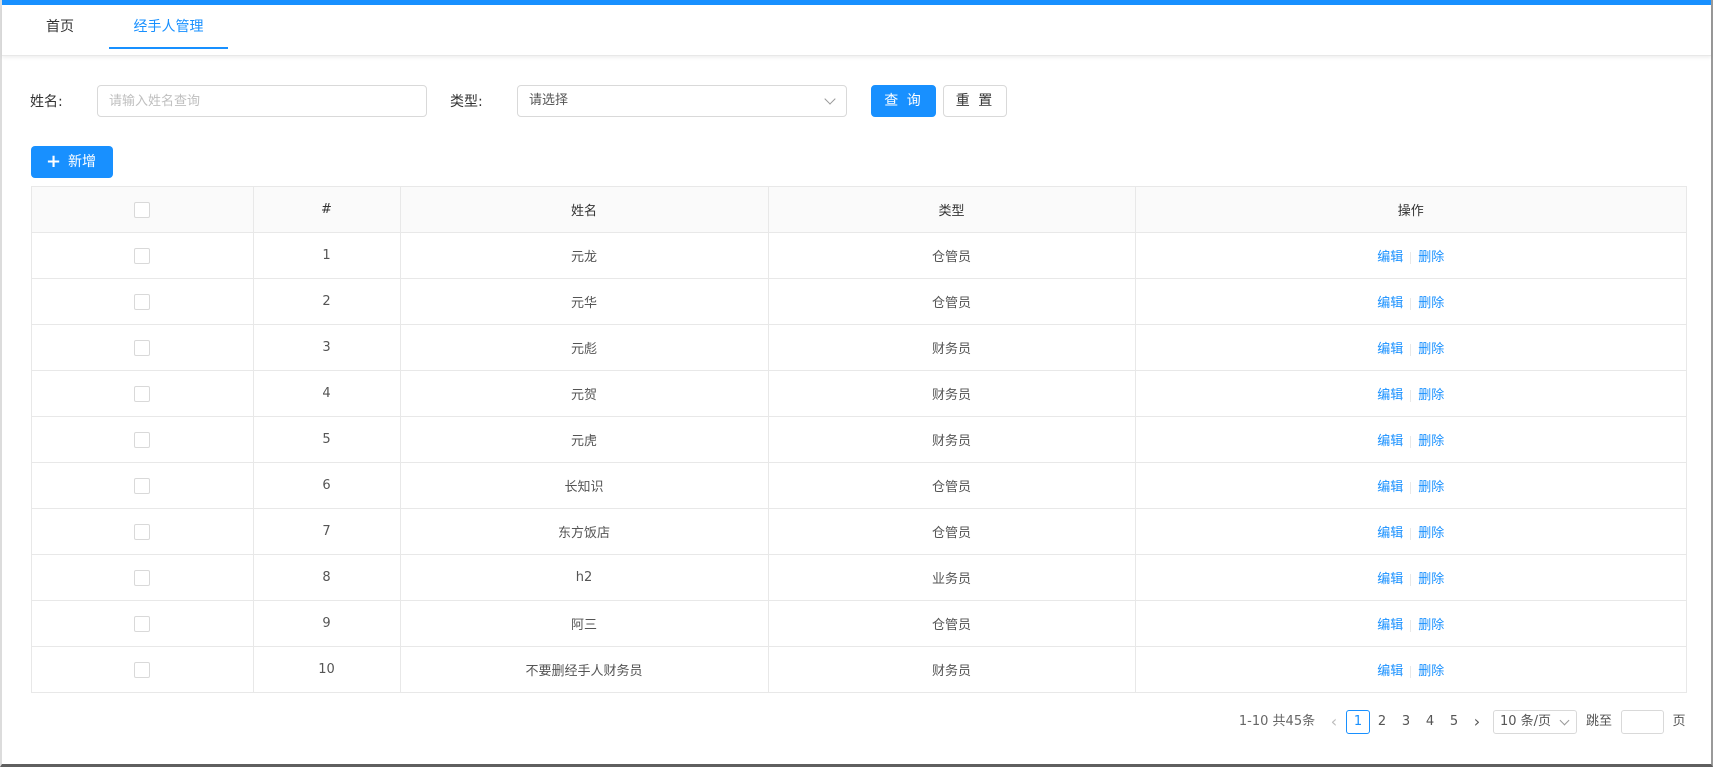 This screenshot has height=767, width=1713. I want to click on table-row: 10 不要删经手人财务员 财务员 编辑 删除, so click(859, 669).